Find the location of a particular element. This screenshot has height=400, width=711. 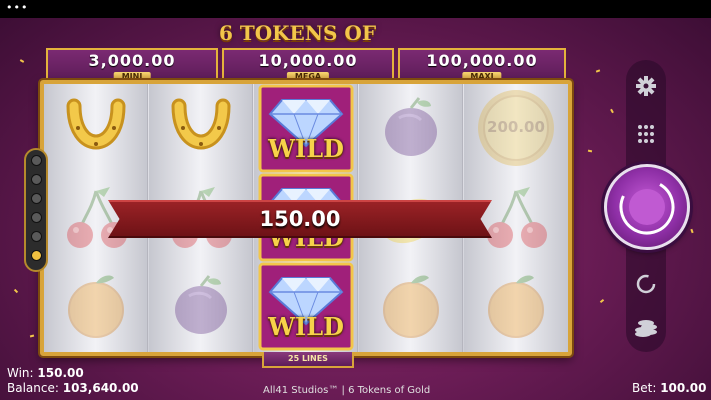

balance-display: Balance: 103,640.00 is located at coordinates (73, 388).